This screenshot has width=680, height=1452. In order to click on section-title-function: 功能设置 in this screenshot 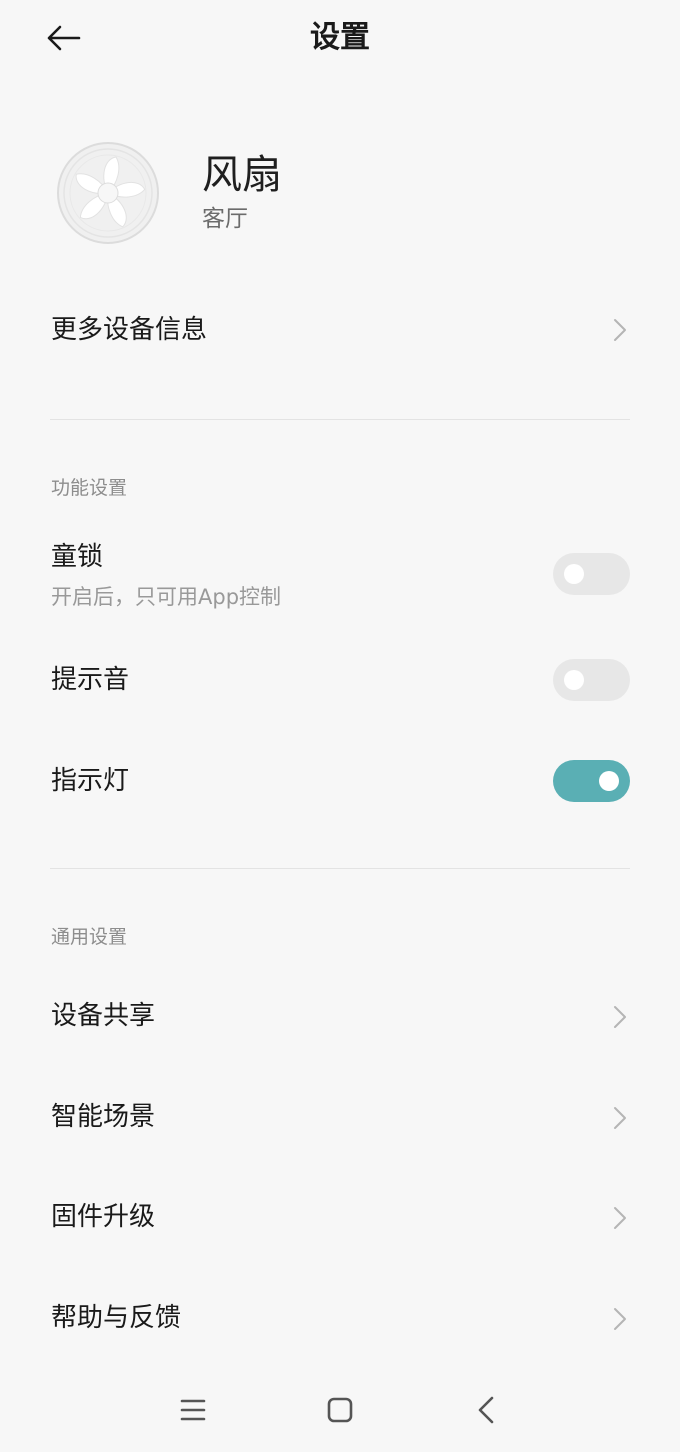, I will do `click(89, 488)`.